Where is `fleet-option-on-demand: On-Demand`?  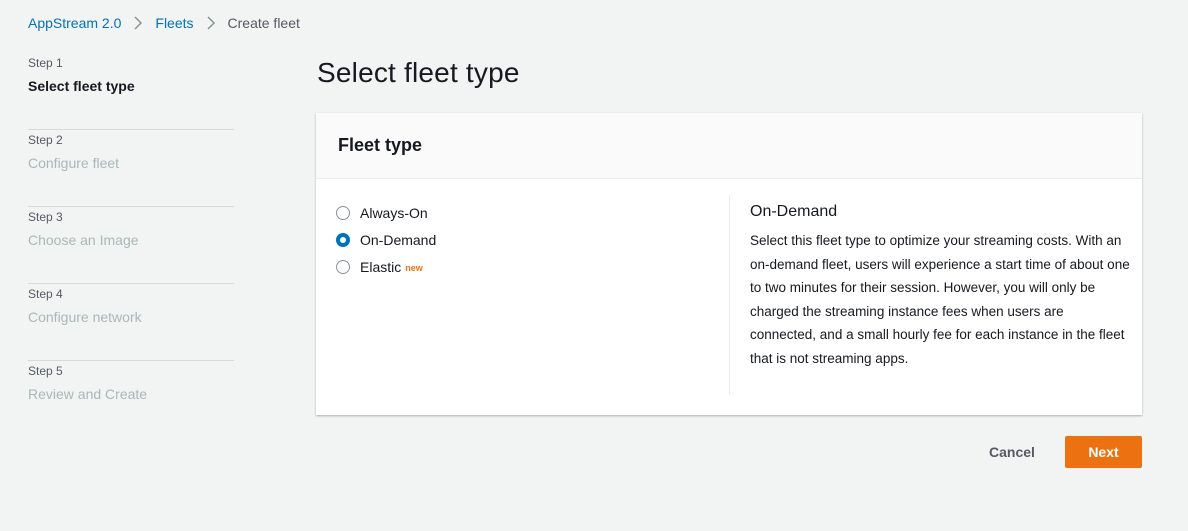 fleet-option-on-demand: On-Demand is located at coordinates (386, 239).